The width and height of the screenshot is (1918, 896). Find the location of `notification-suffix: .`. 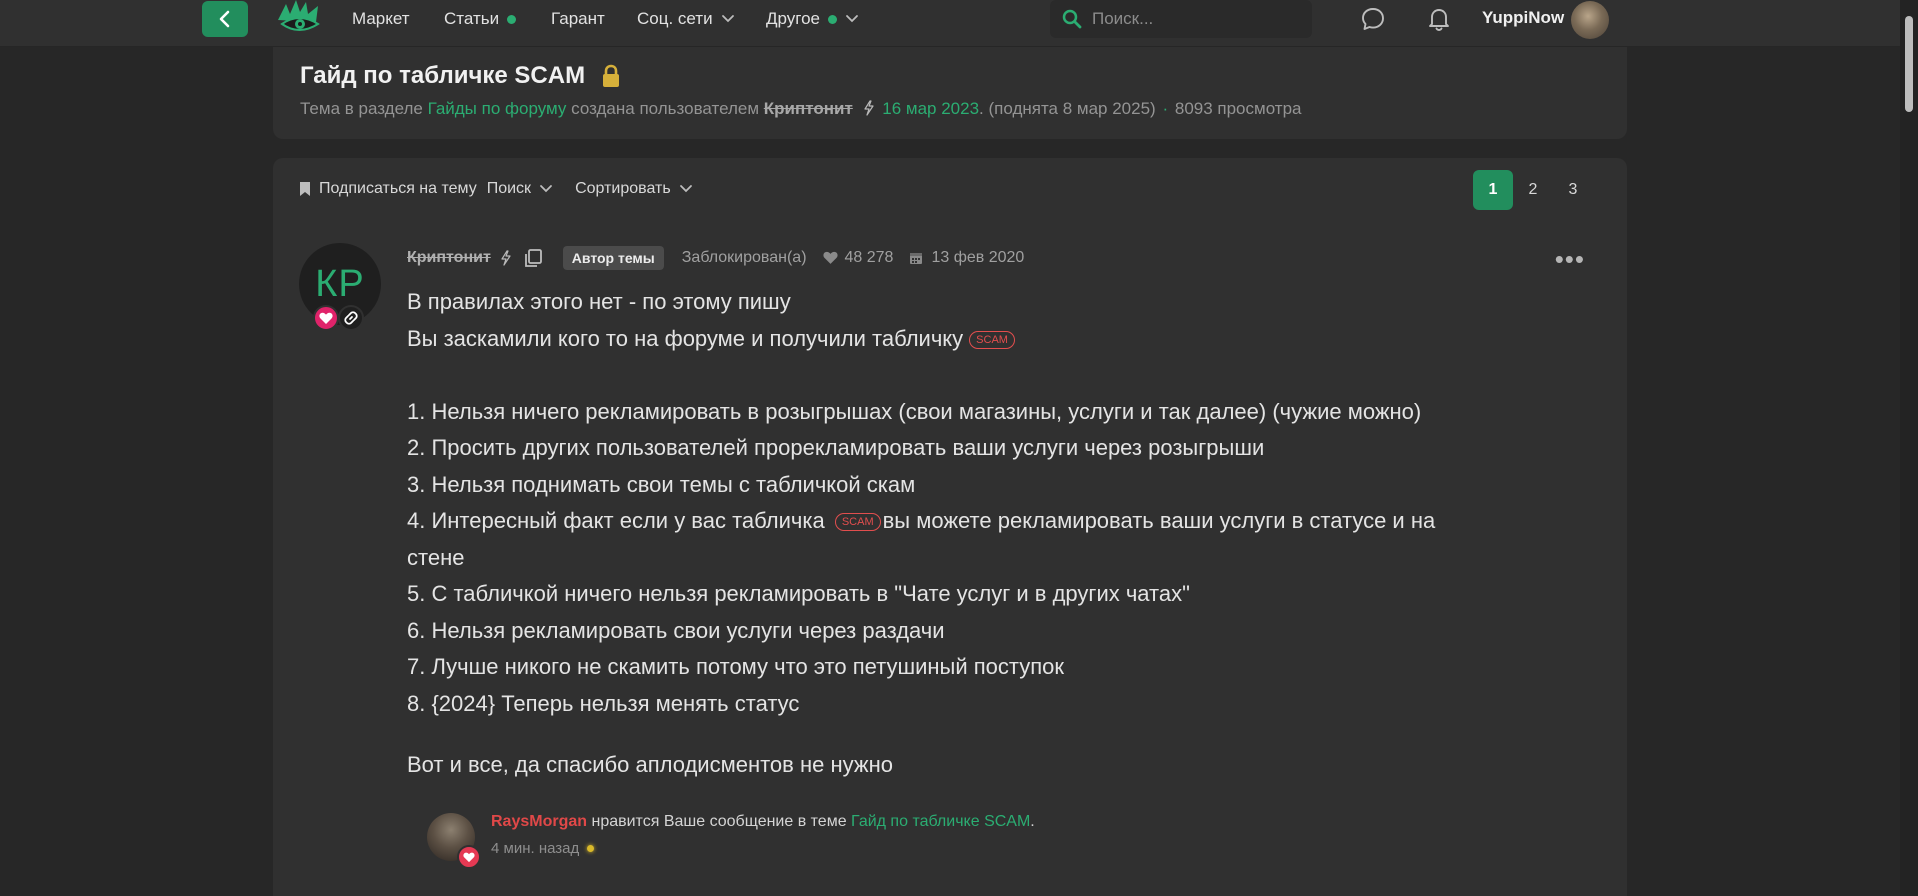

notification-suffix: . is located at coordinates (1032, 821).